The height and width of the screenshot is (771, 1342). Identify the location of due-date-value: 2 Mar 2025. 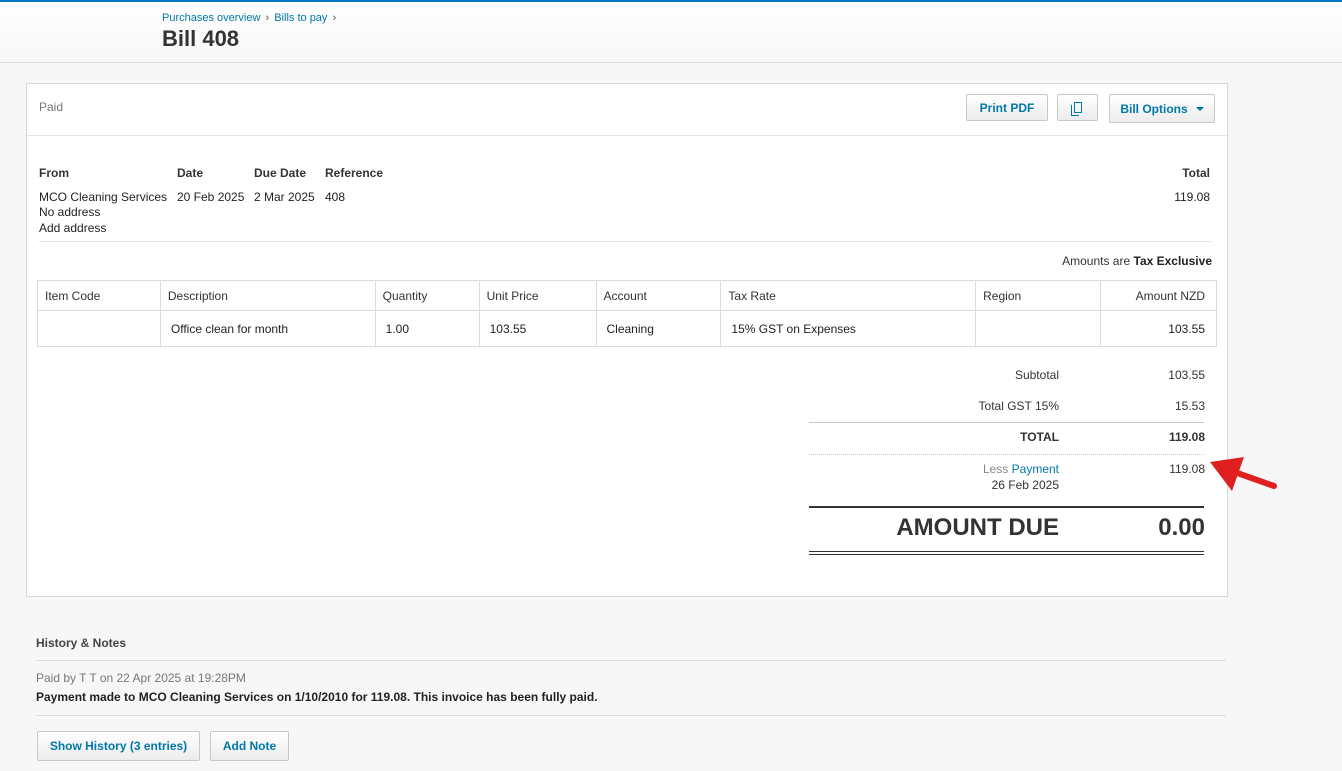
(284, 197).